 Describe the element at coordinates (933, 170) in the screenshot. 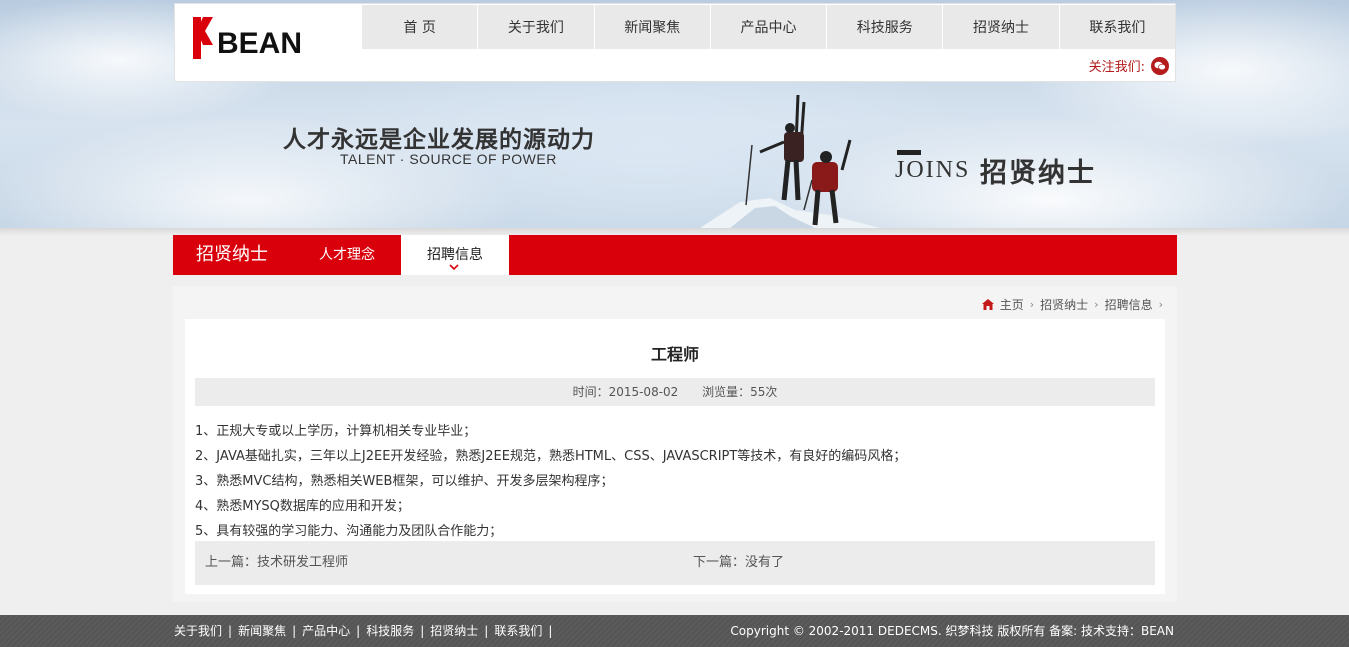

I see `joins-en-title: JOINS` at that location.